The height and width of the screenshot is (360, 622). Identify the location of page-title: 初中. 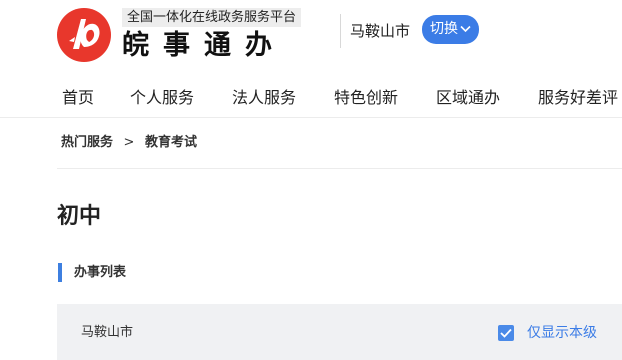
(79, 216).